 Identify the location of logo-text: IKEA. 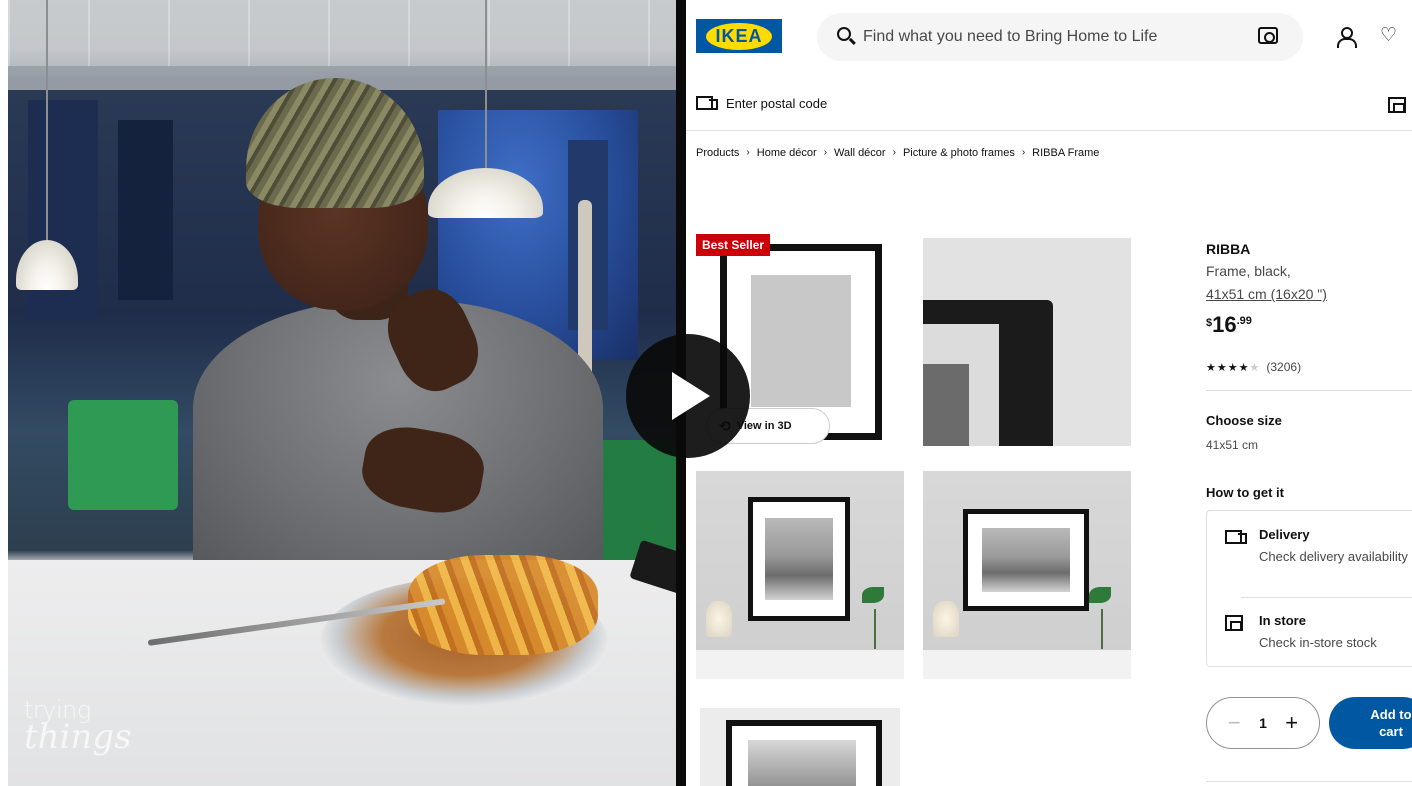
(739, 36).